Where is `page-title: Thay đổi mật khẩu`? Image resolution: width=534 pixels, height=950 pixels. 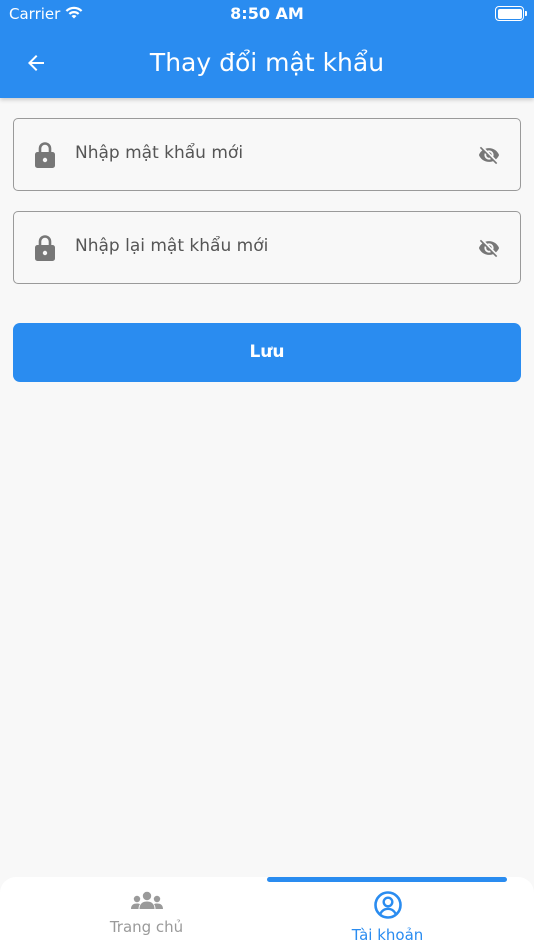
page-title: Thay đổi mật khẩu is located at coordinates (267, 62).